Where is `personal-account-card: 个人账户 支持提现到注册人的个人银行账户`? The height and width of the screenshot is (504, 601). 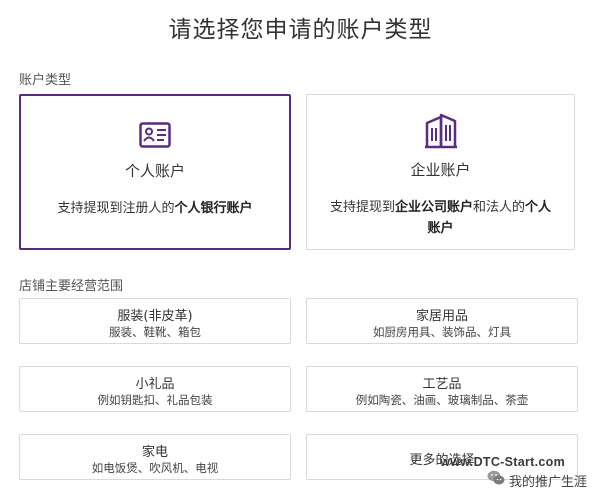 personal-account-card: 个人账户 支持提现到注册人的个人银行账户 is located at coordinates (155, 172).